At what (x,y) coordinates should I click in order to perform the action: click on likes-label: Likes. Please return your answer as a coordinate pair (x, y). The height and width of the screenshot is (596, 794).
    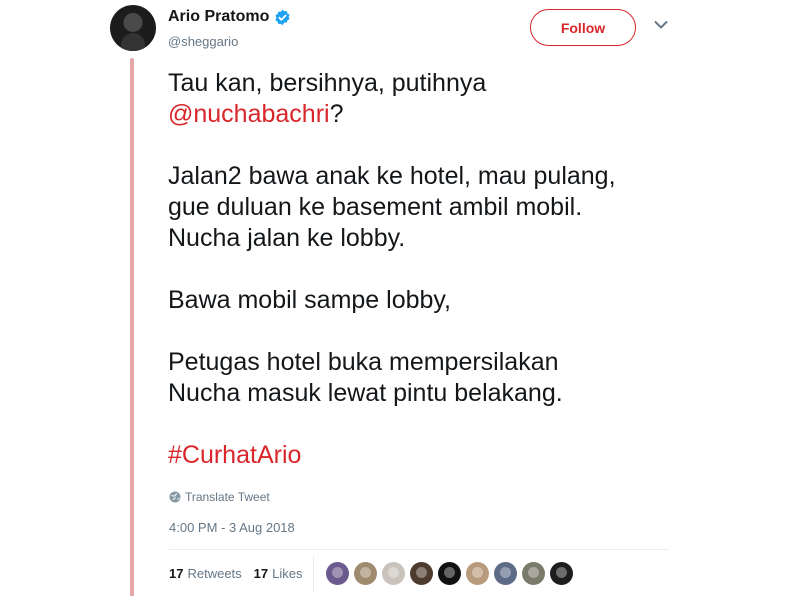
    Looking at the image, I should click on (287, 573).